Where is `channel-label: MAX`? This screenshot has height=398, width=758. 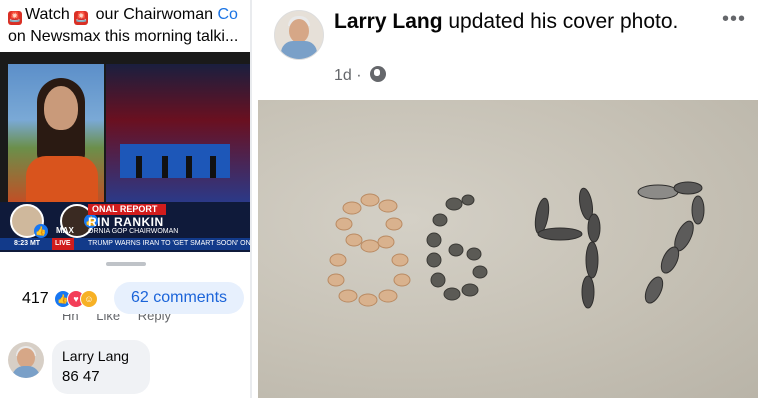
channel-label: MAX is located at coordinates (65, 230).